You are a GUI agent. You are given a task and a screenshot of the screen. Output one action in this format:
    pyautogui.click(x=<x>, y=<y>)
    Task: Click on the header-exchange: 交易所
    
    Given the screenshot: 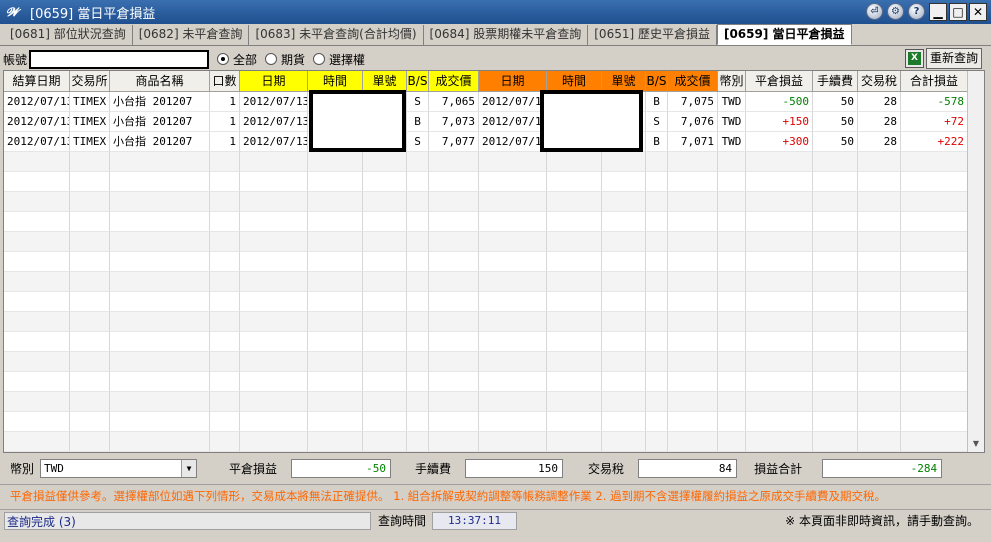 What is the action you would take?
    pyautogui.click(x=90, y=81)
    